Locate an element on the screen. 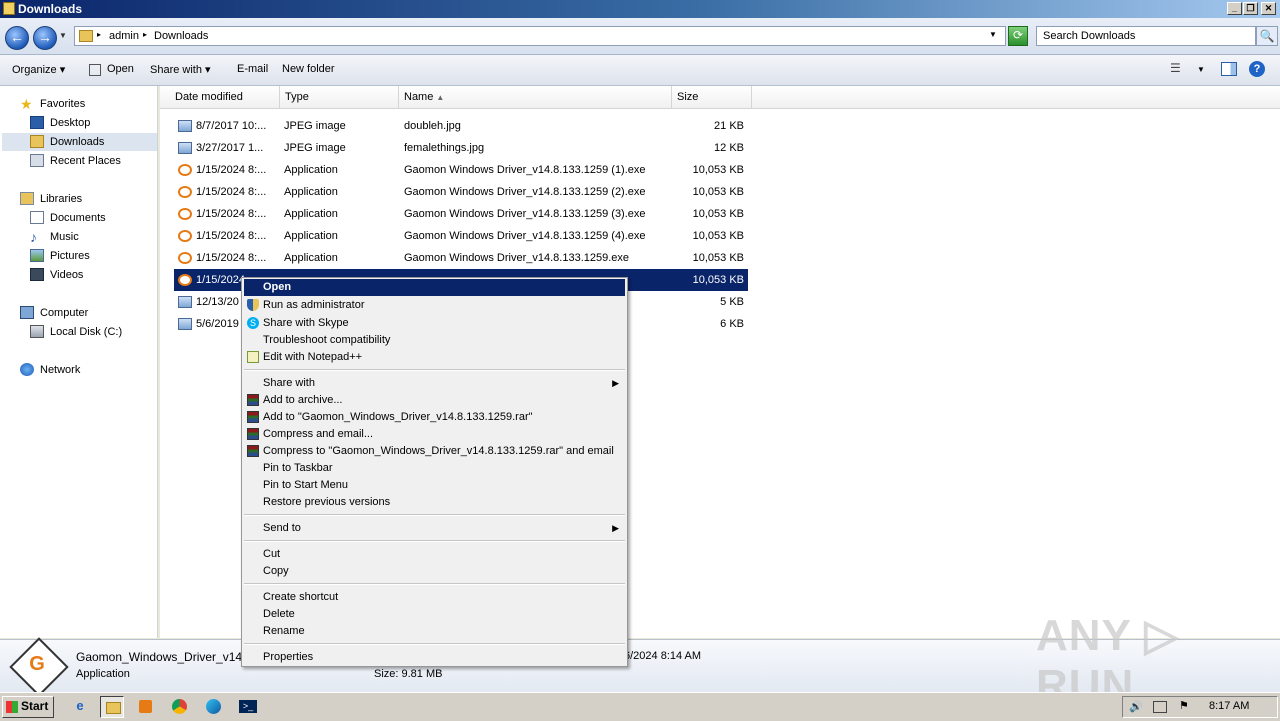 This screenshot has height=721, width=1280. address-dropdown-icon: ▼ is located at coordinates (993, 34).